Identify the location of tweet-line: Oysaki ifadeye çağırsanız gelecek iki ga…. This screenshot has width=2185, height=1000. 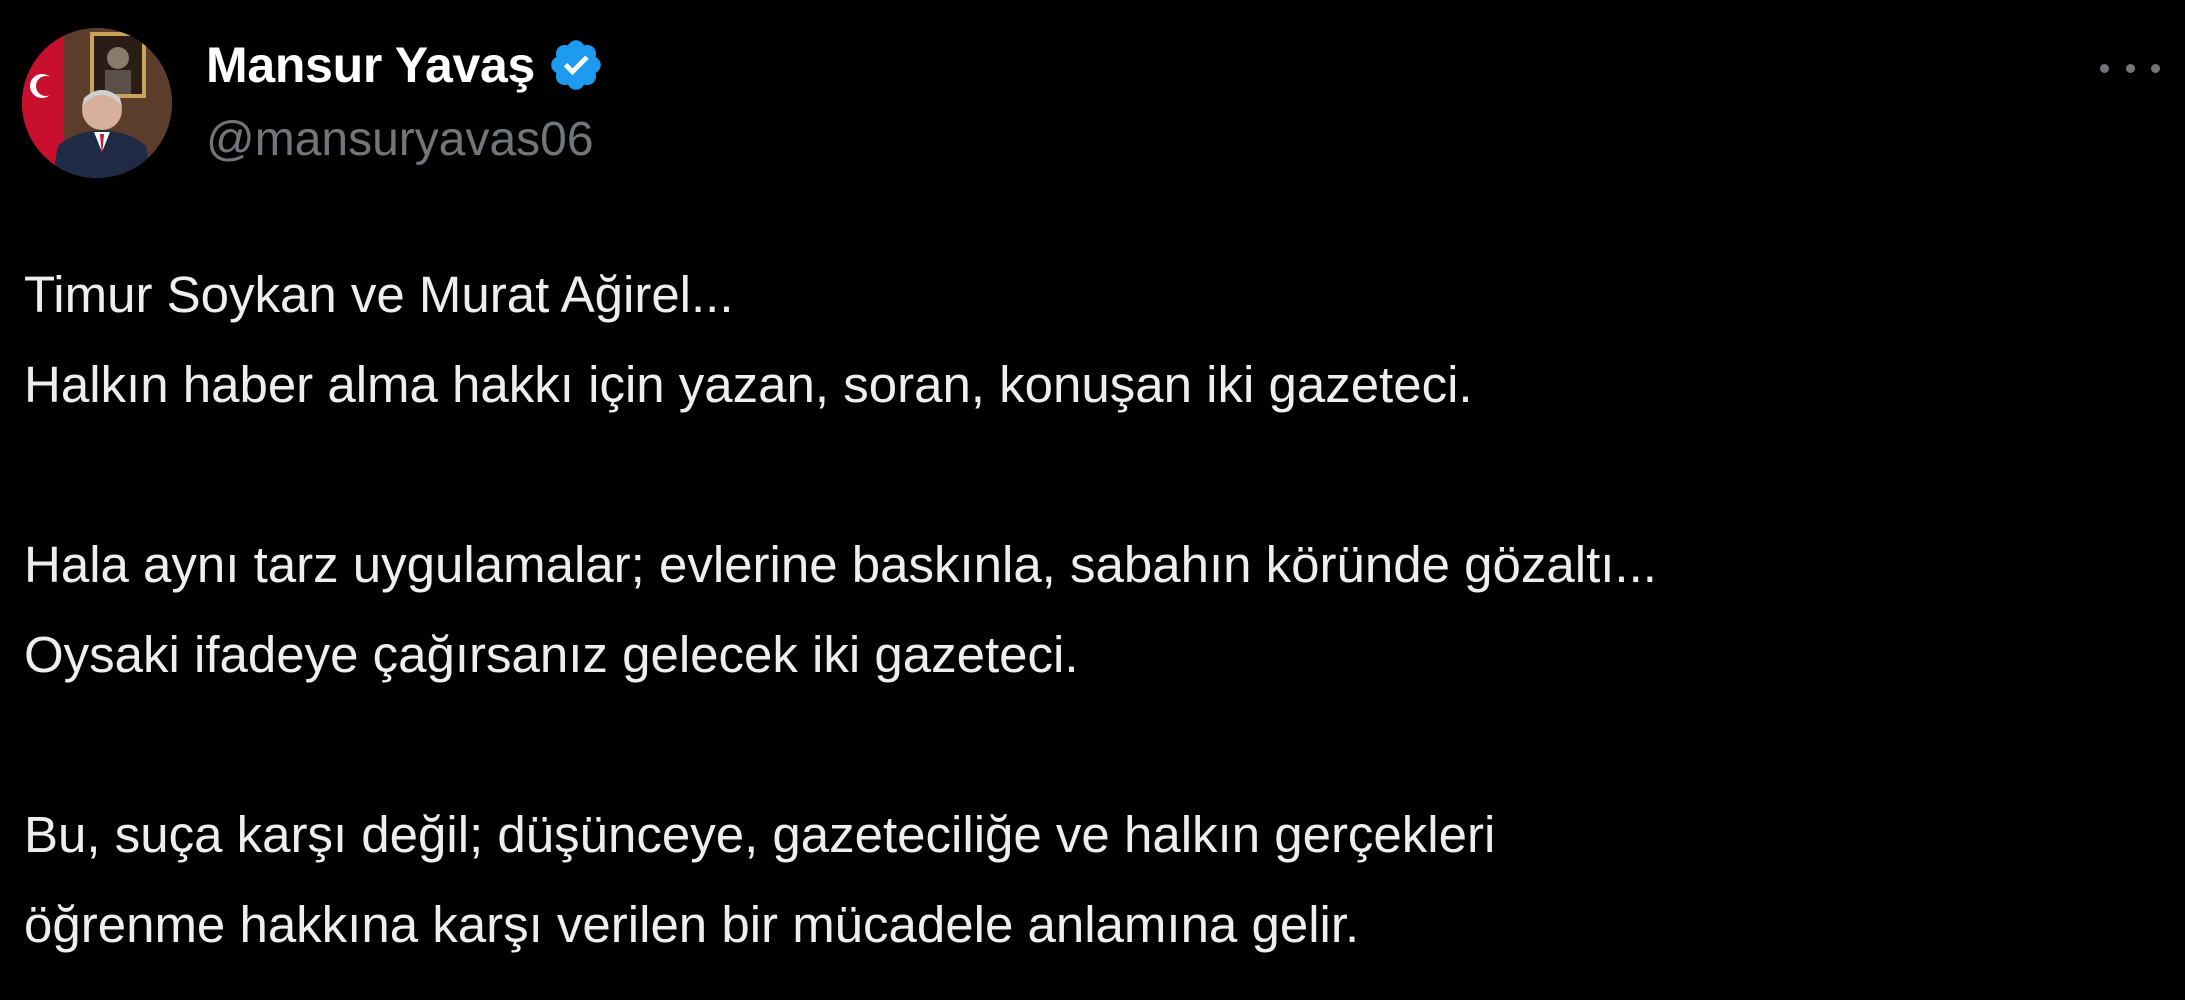
(551, 654).